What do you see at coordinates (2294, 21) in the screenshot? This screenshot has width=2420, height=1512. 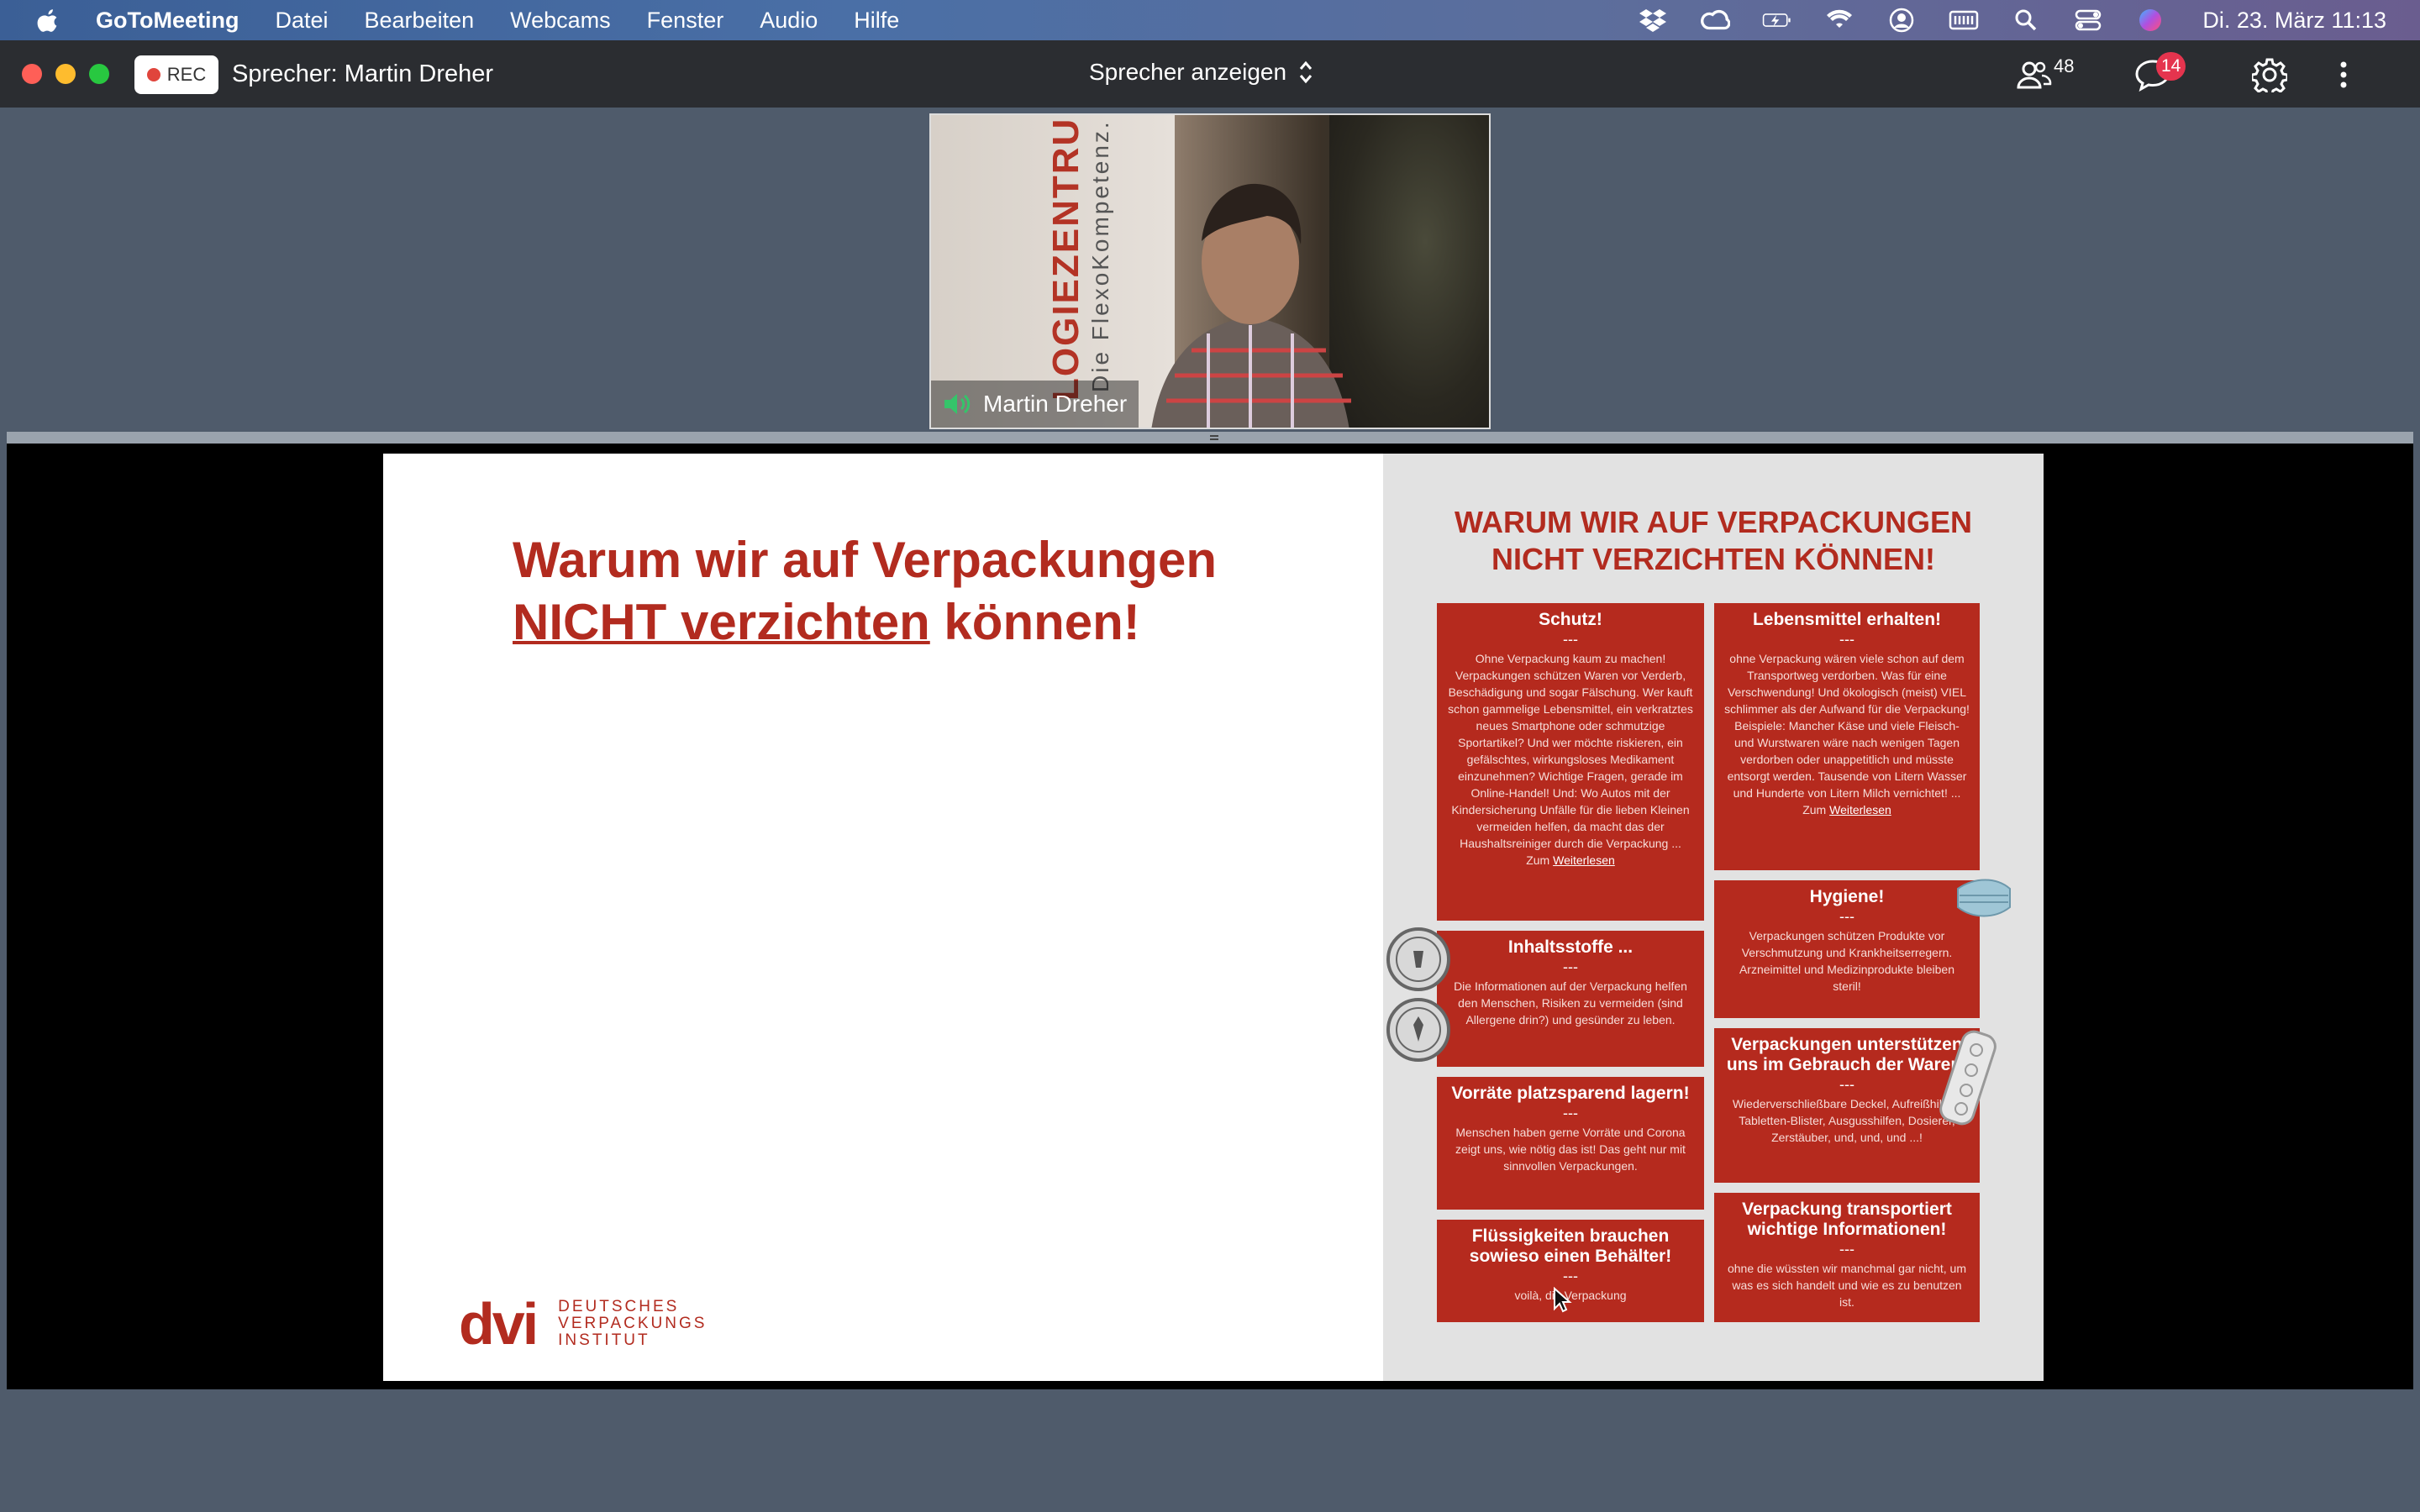 I see `menubar-clock: Di. 23. März 11:13` at bounding box center [2294, 21].